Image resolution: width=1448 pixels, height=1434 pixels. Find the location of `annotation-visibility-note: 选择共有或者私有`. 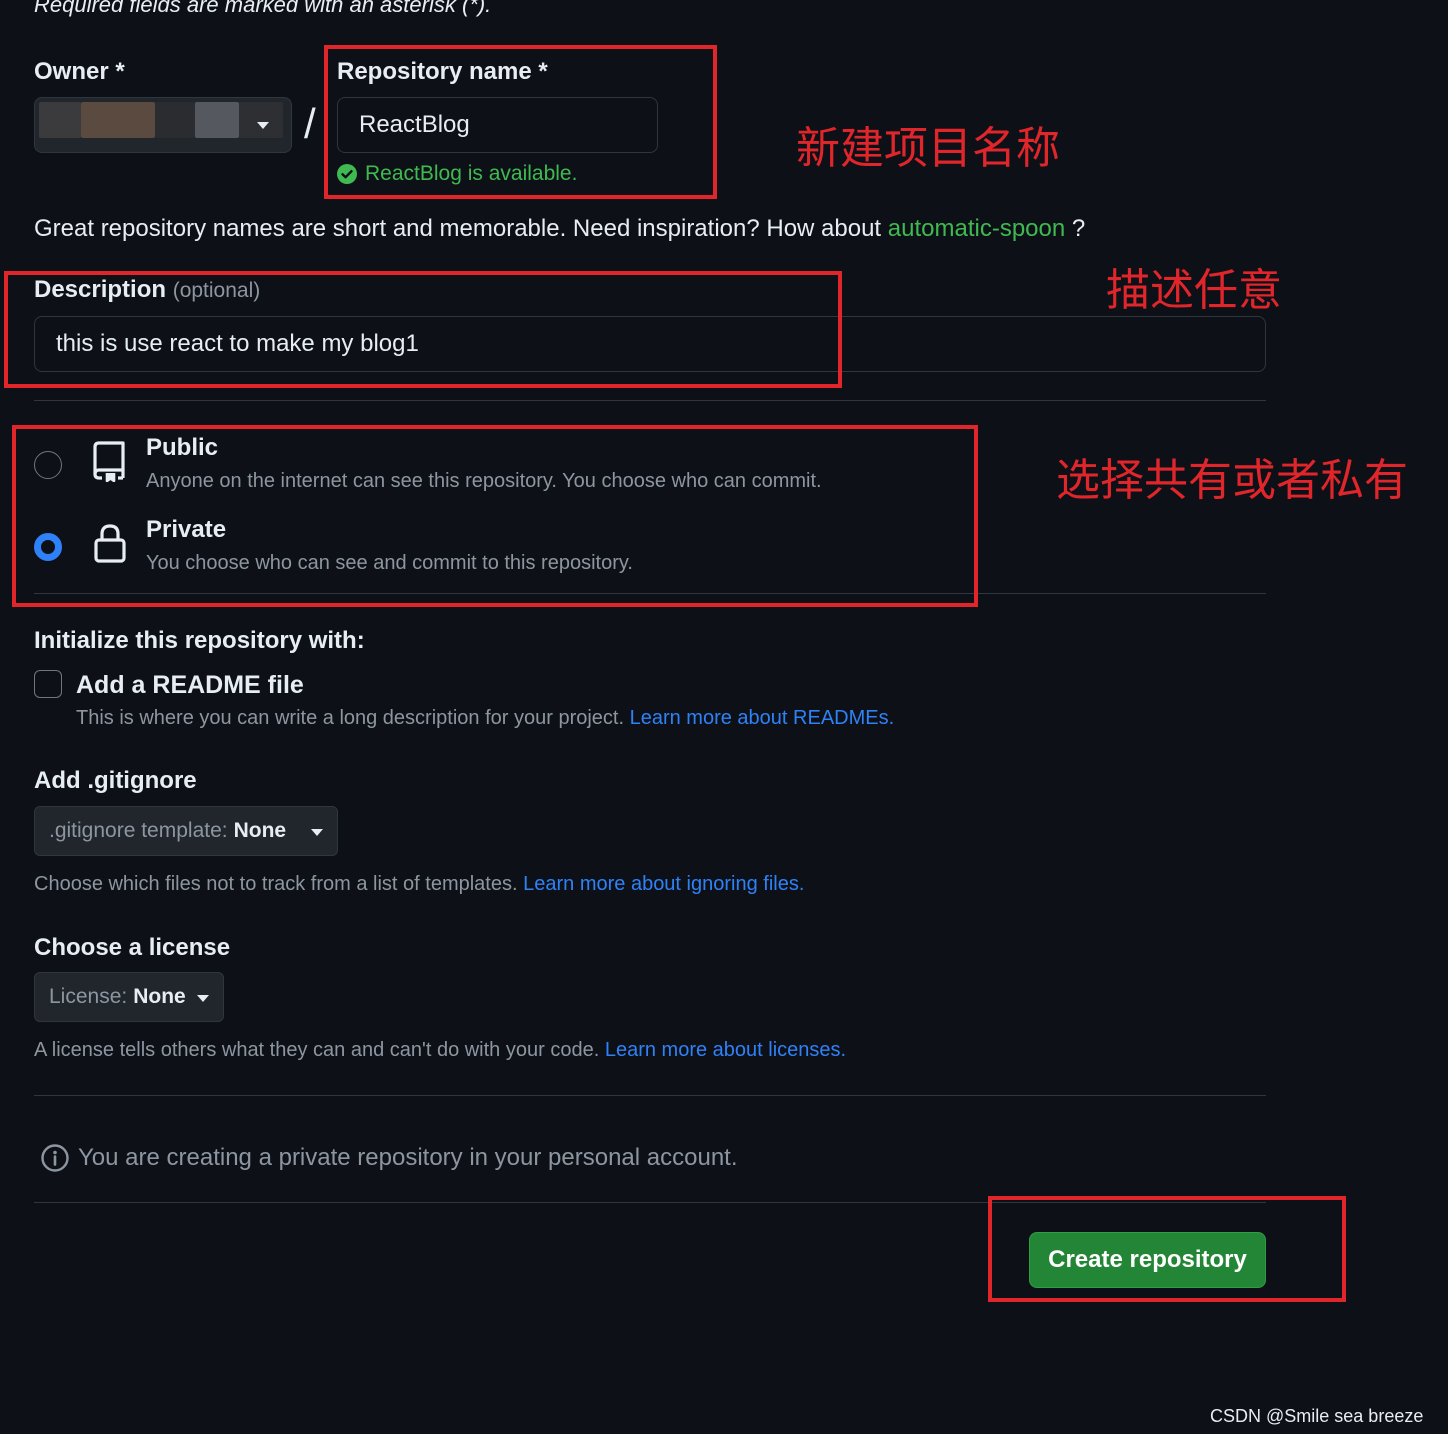

annotation-visibility-note: 选择共有或者私有 is located at coordinates (1232, 480).